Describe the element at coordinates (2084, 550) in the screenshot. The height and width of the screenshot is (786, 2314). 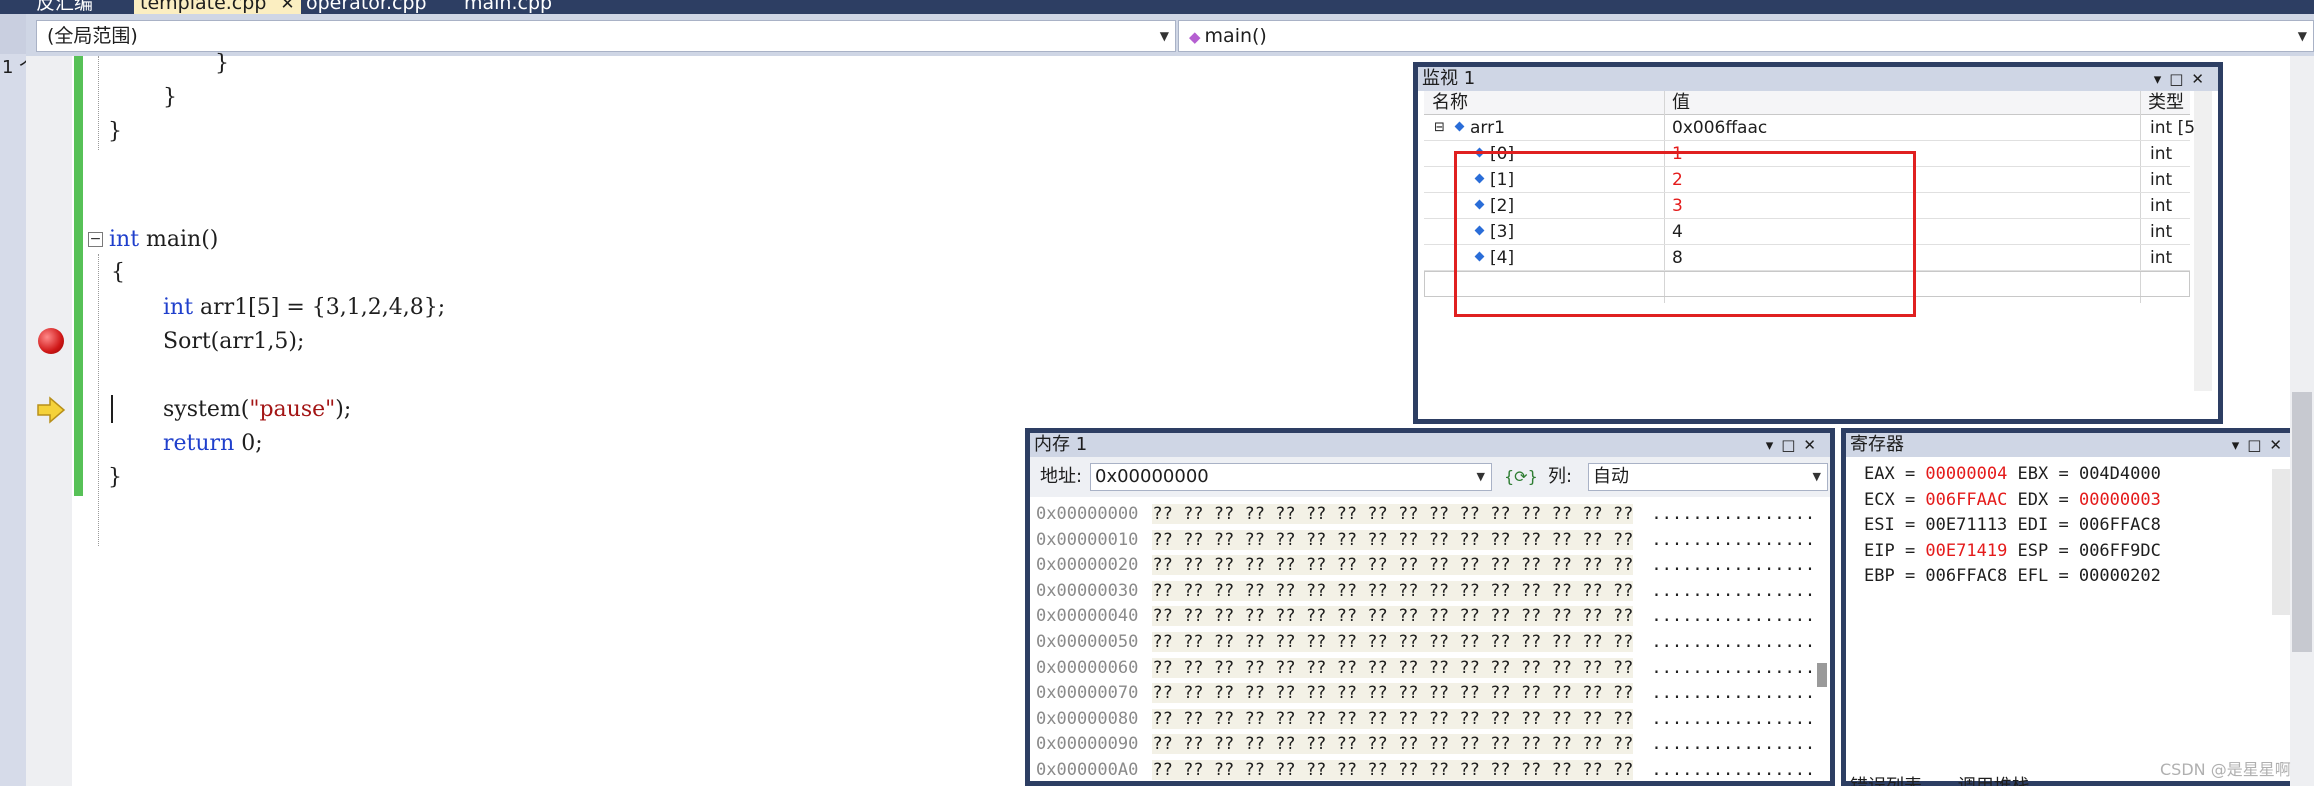
I see `register-text: ESP = 006FF9DC` at that location.